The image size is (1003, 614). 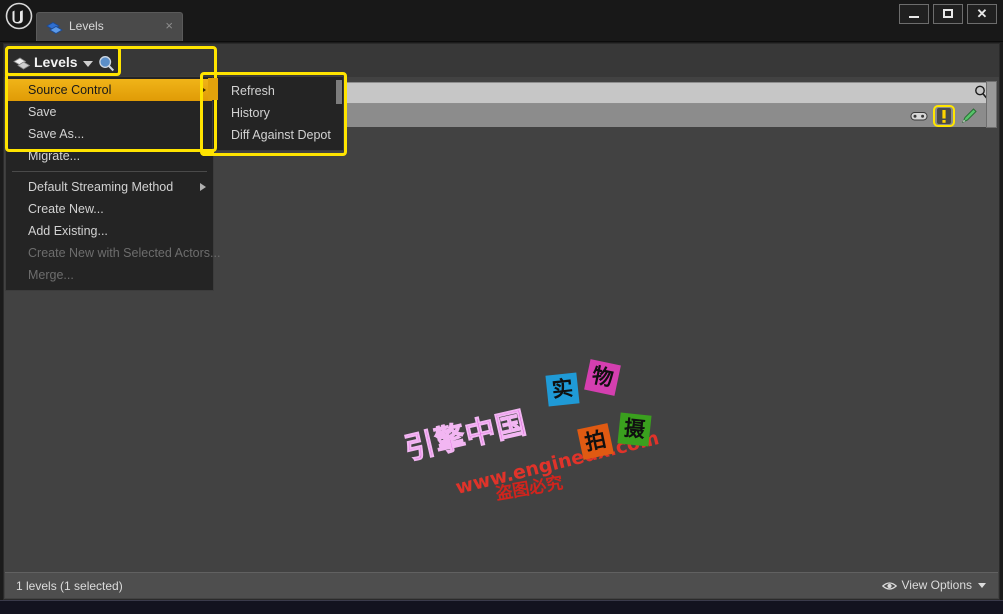 I want to click on levels-toolbar, so click(x=501, y=60).